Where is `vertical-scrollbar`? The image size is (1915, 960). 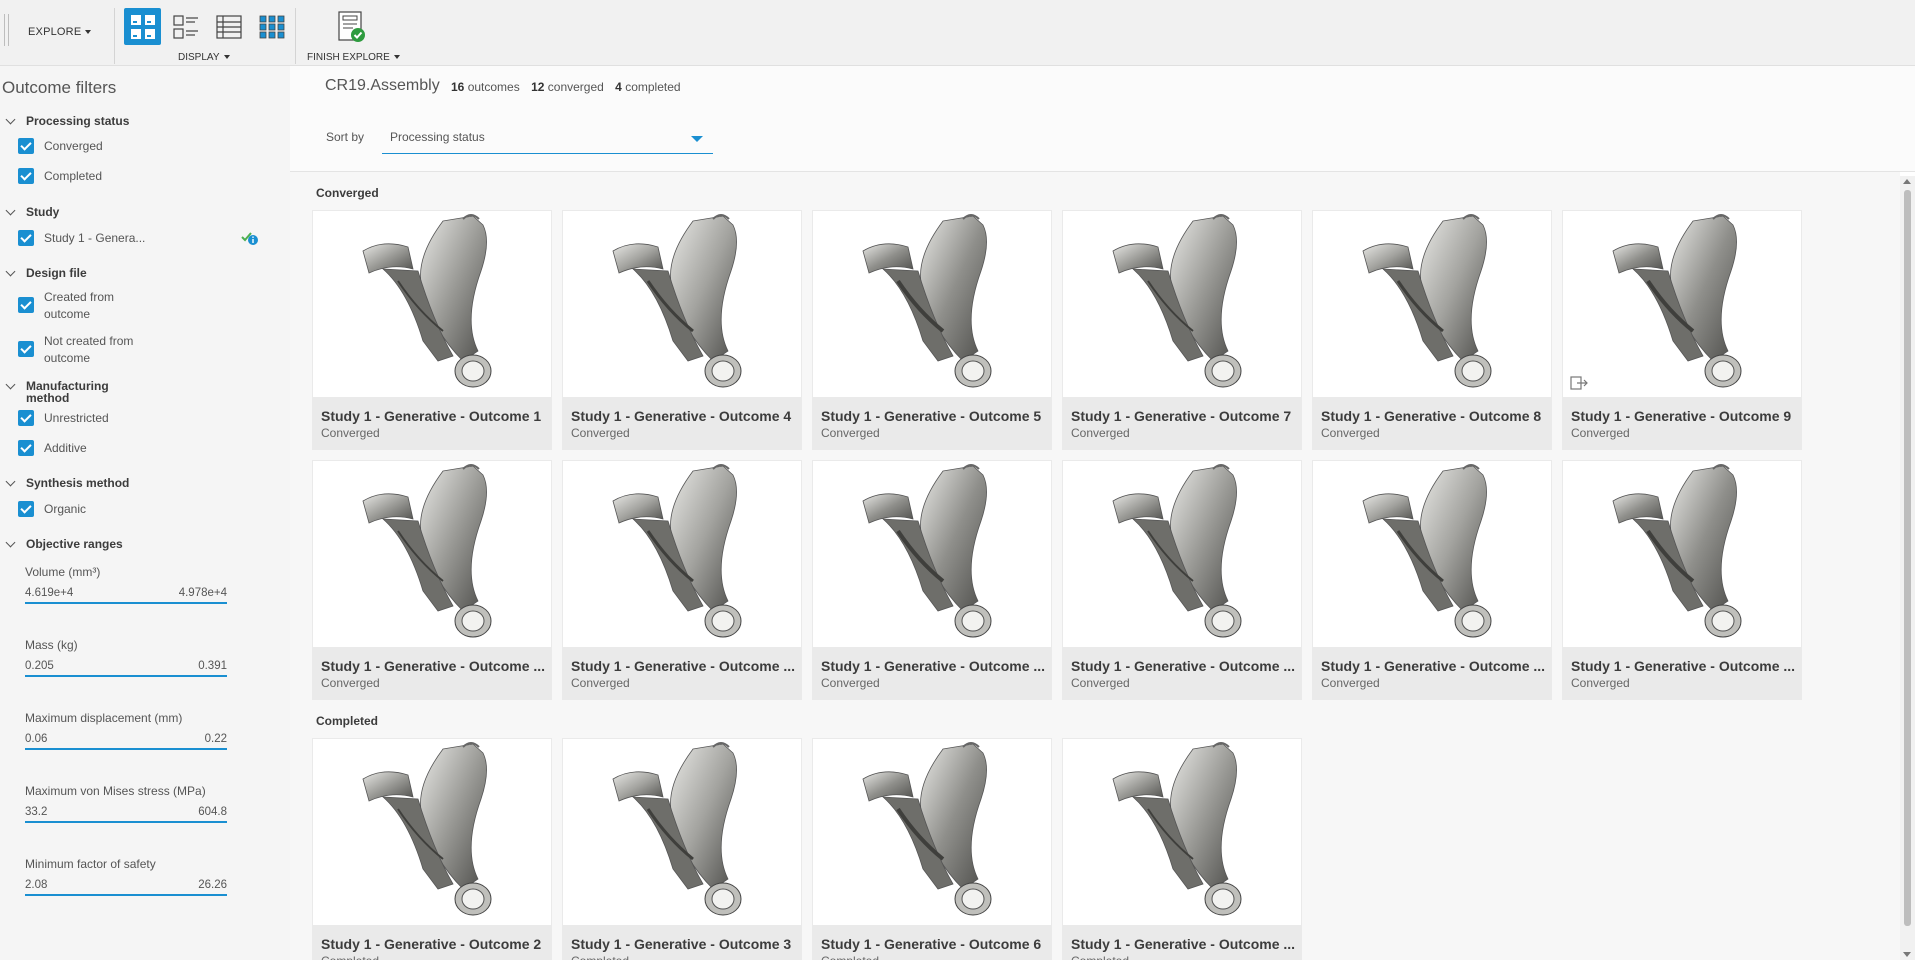
vertical-scrollbar is located at coordinates (1907, 568).